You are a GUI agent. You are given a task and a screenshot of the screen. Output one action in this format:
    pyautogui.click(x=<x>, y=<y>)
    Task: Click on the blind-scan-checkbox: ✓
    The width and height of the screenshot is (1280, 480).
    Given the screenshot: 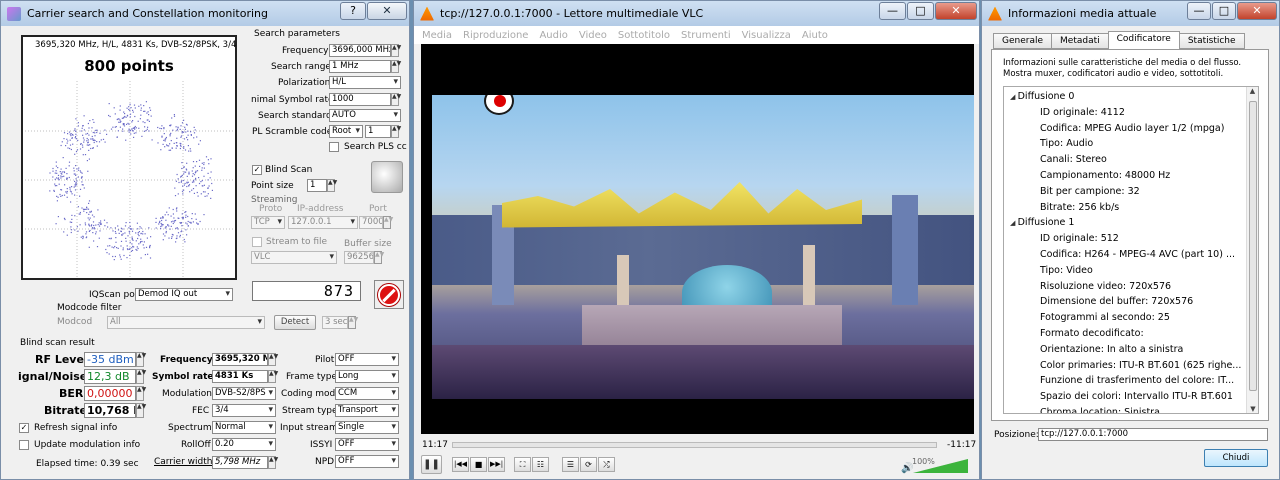 What is the action you would take?
    pyautogui.click(x=257, y=170)
    